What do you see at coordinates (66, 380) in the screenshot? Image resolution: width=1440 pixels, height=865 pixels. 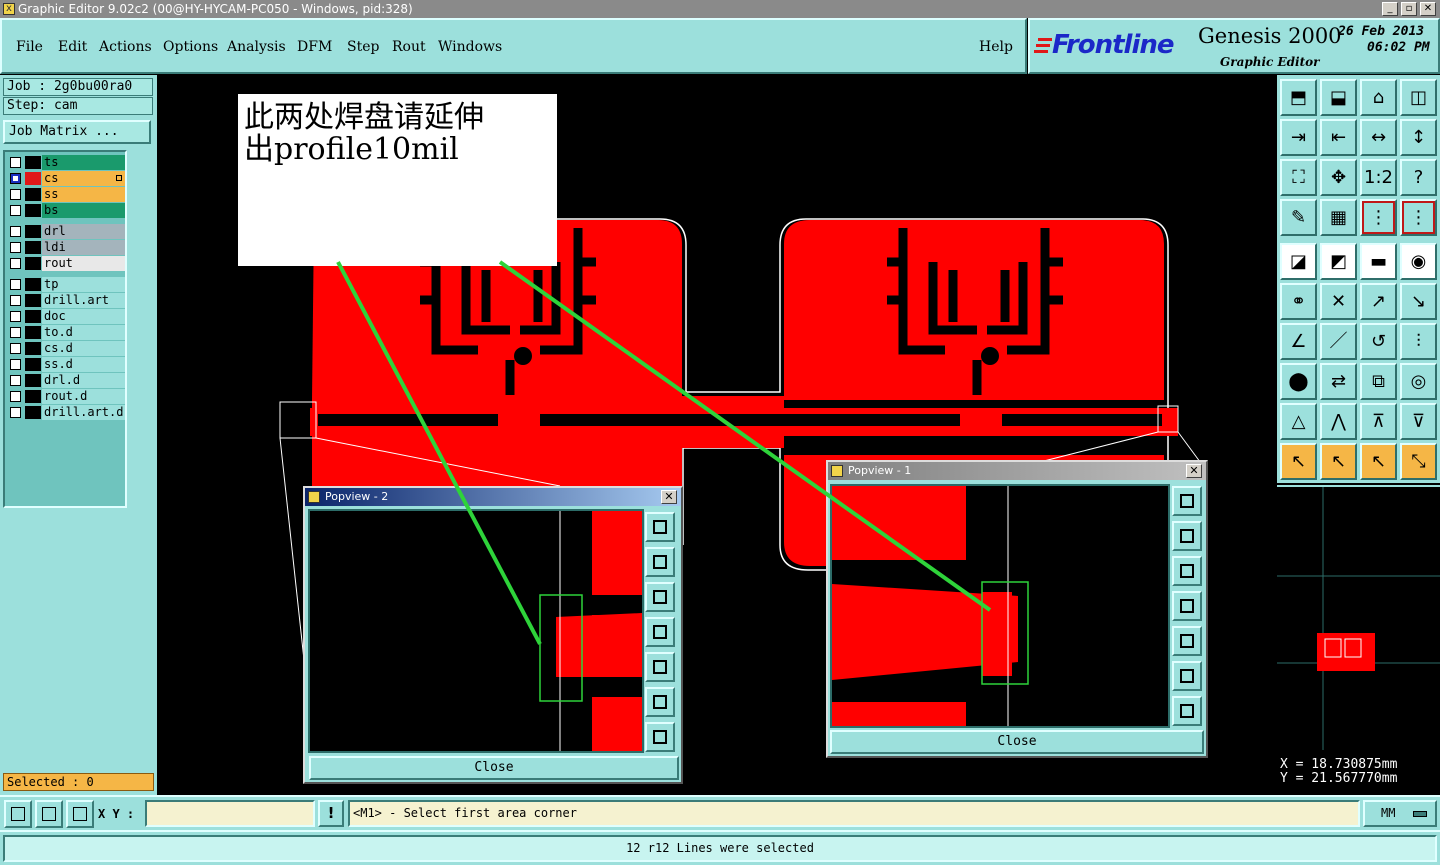 I see `layer-row-drl-d: drl.d` at bounding box center [66, 380].